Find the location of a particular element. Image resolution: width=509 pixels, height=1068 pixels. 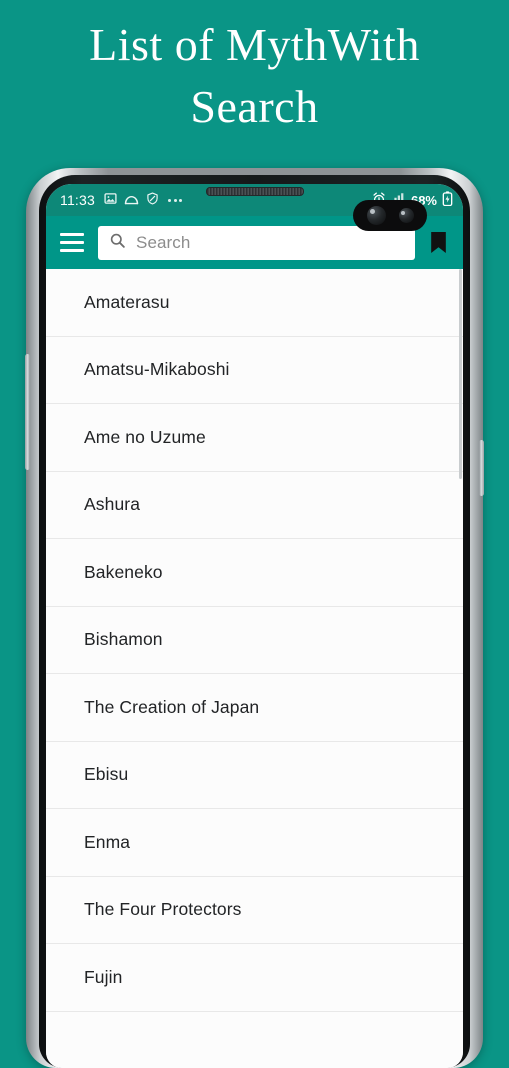

list-item: Amaterasu is located at coordinates (254, 303).